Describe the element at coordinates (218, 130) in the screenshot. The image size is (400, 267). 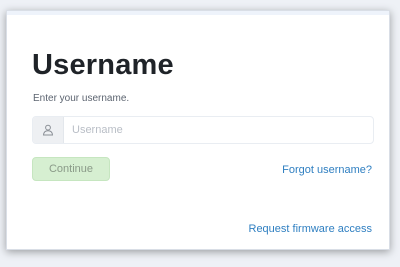
I see `username-input` at that location.